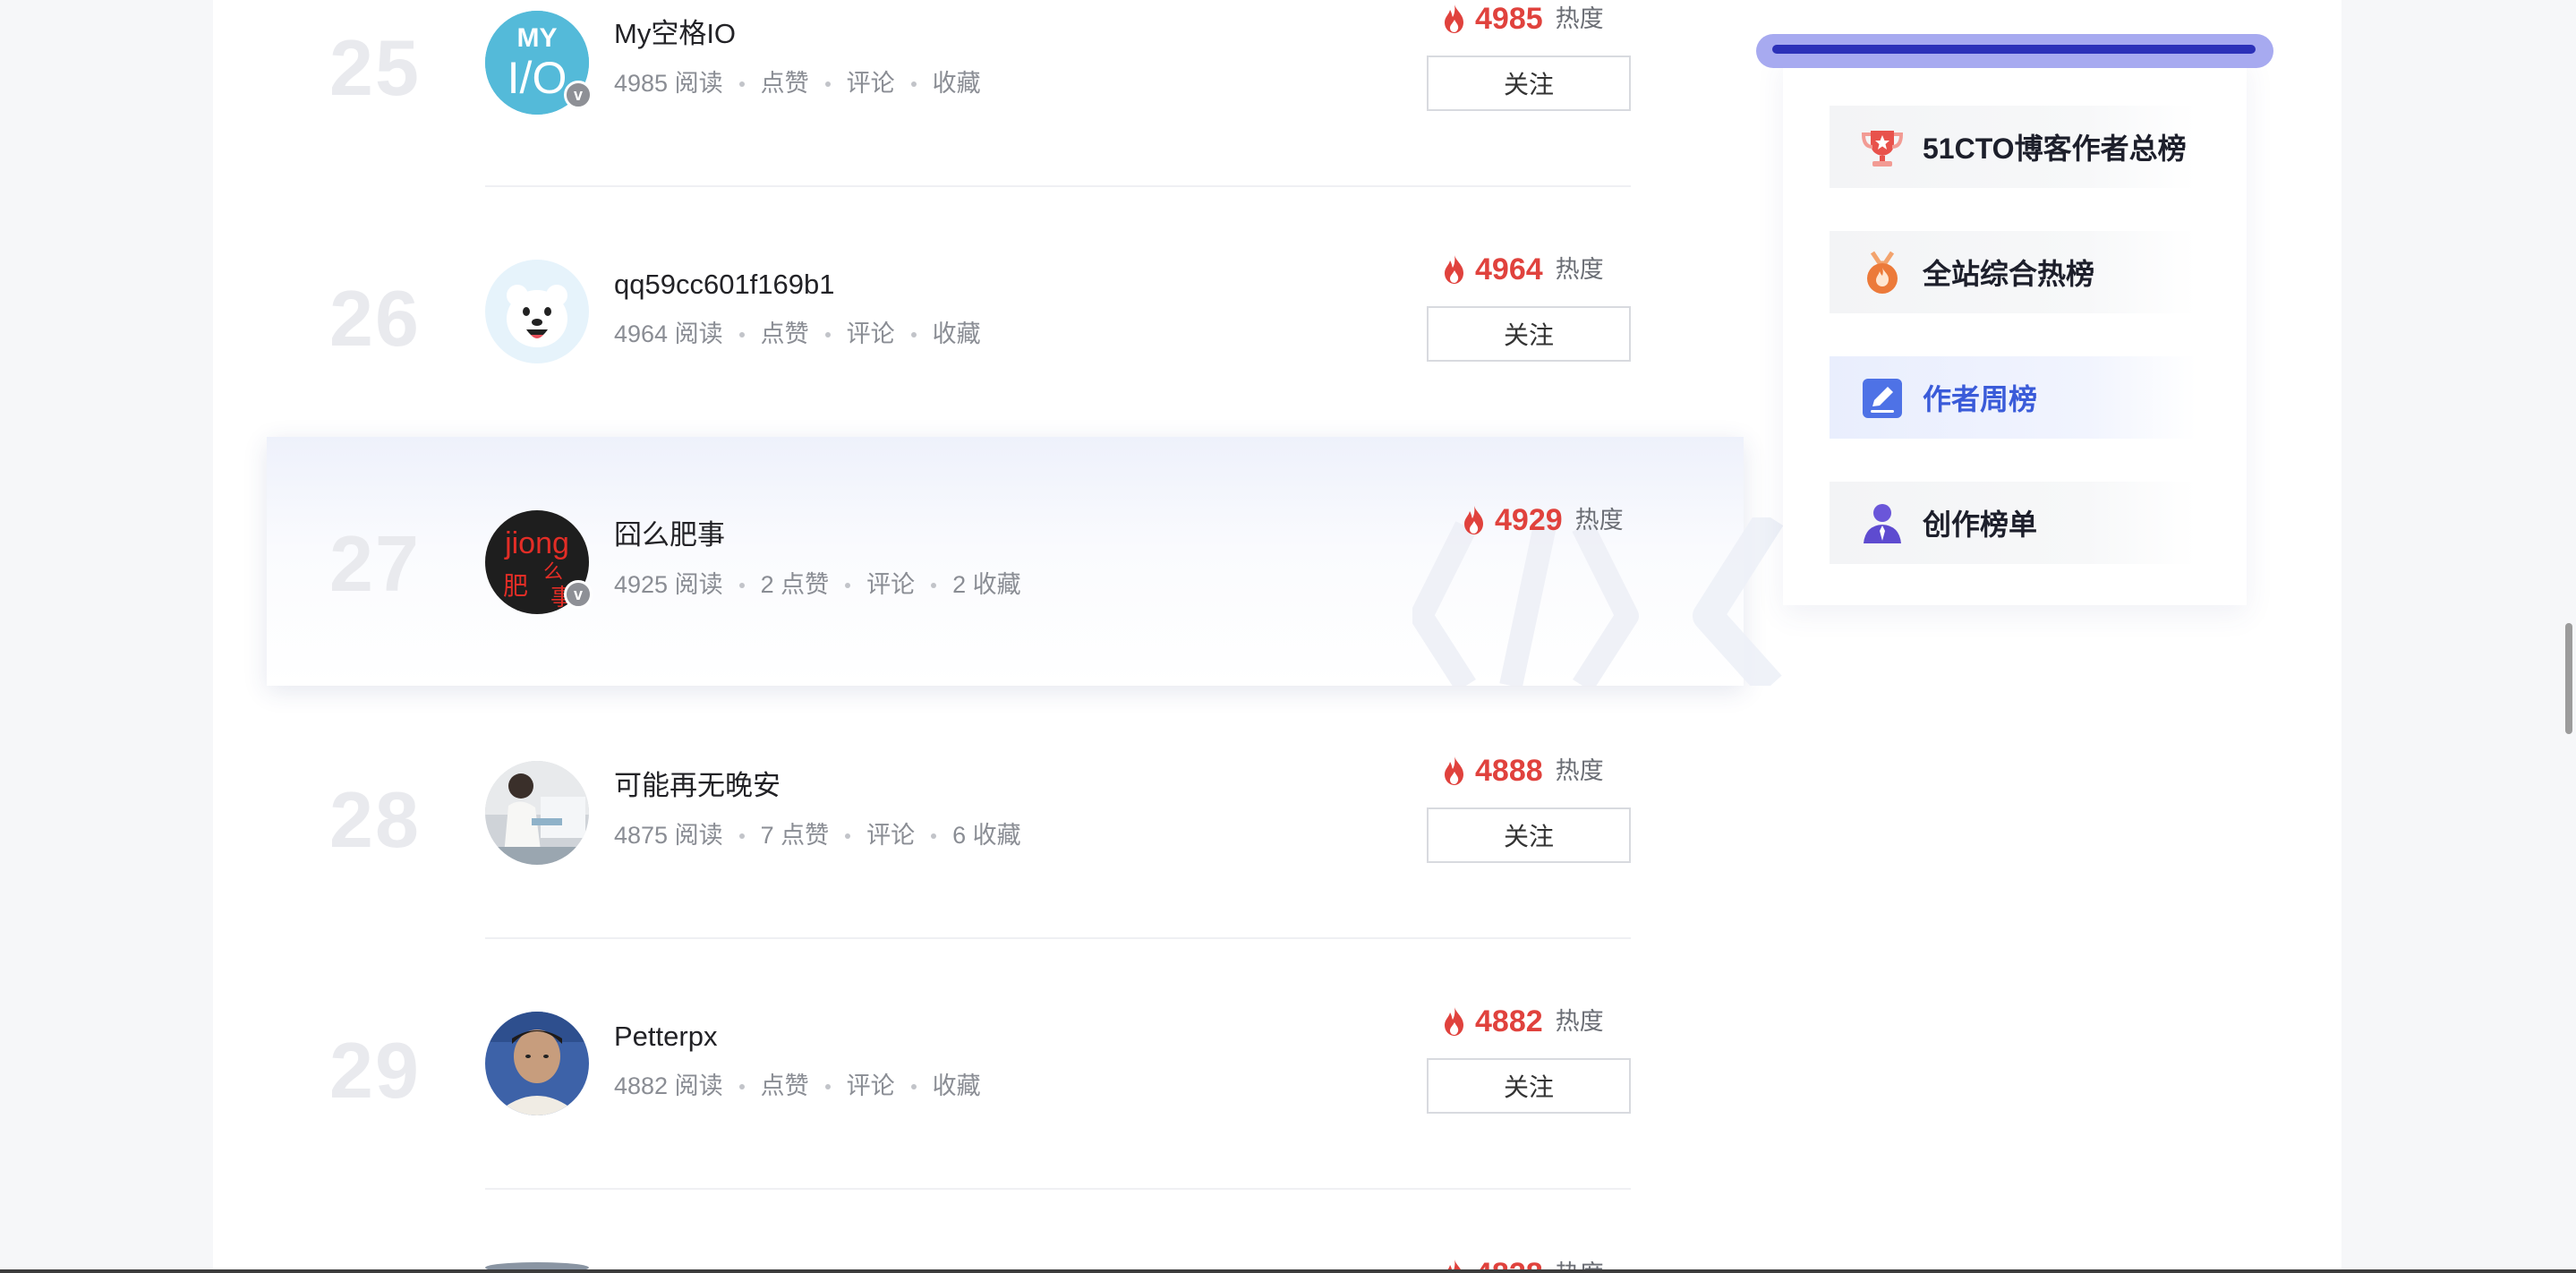 The height and width of the screenshot is (1273, 2576). What do you see at coordinates (668, 584) in the screenshot?
I see `reads-count: 4925 阅读` at bounding box center [668, 584].